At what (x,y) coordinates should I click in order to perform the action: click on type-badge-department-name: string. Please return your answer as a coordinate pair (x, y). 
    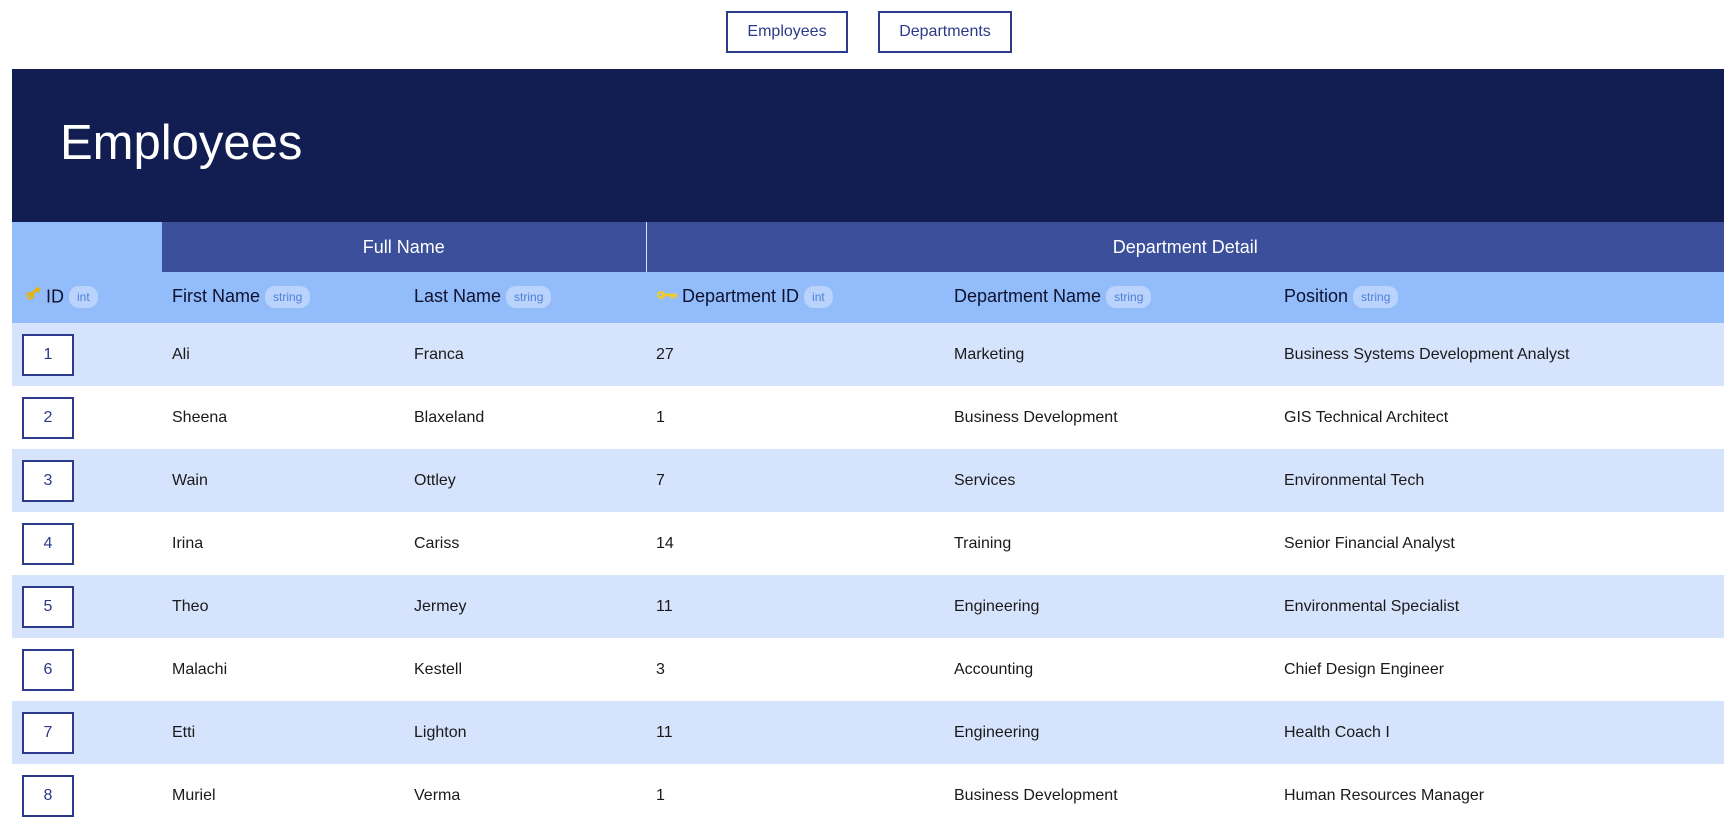
    Looking at the image, I should click on (1129, 296).